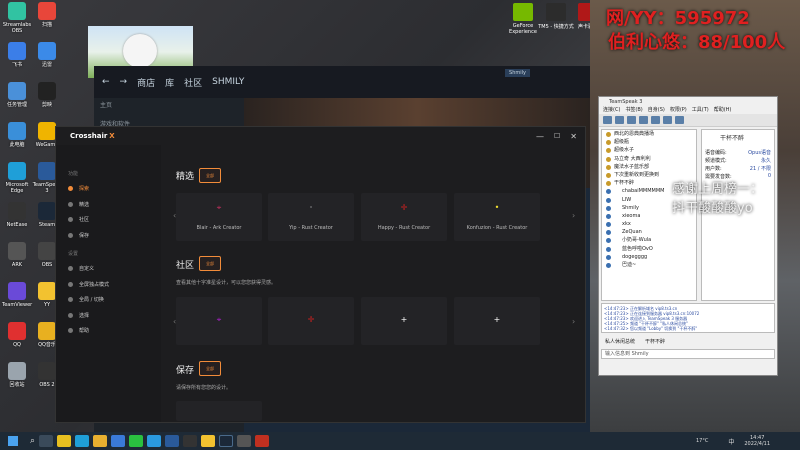  I want to click on desktop-icon: 扫描, so click(47, 15).